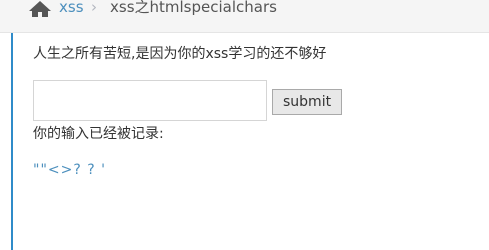 This screenshot has width=489, height=250. What do you see at coordinates (307, 102) in the screenshot?
I see `submit-button: submit` at bounding box center [307, 102].